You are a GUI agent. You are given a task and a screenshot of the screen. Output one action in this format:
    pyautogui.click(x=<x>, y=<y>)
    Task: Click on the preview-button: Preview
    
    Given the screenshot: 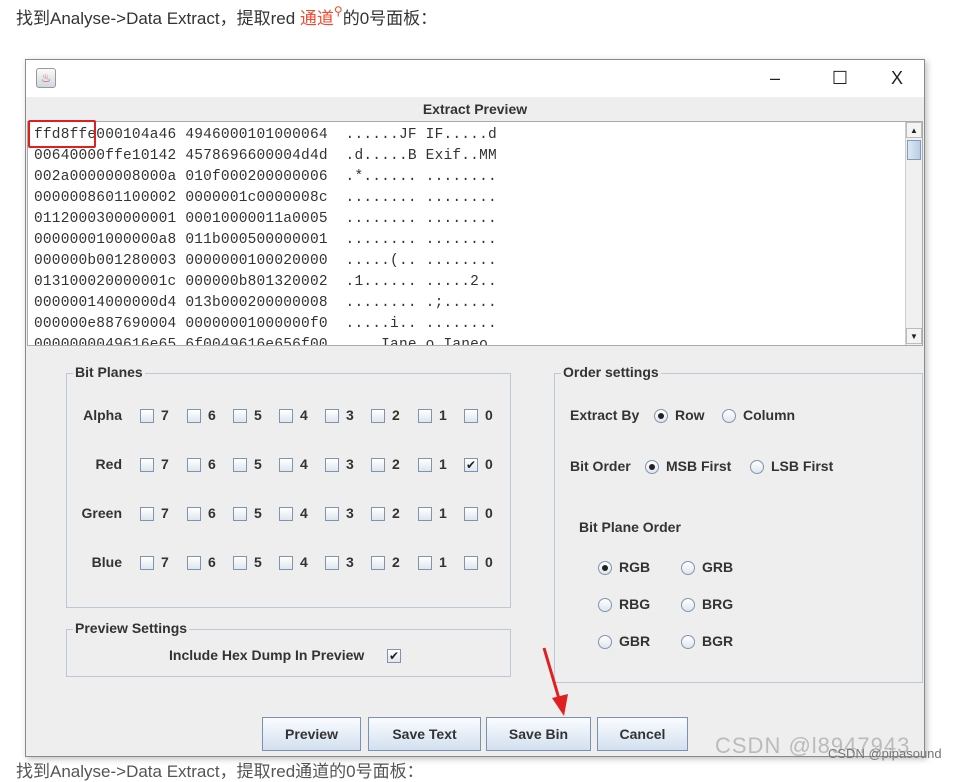 What is the action you would take?
    pyautogui.click(x=311, y=734)
    